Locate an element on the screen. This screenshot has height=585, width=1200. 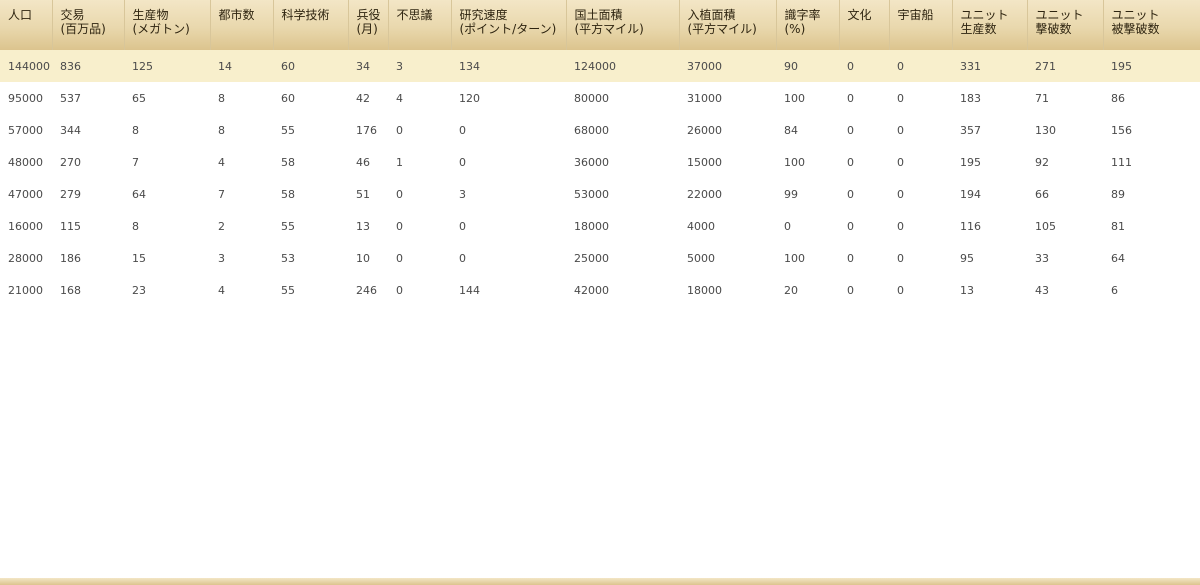
cell-units_lost: 6 is located at coordinates (1114, 290).